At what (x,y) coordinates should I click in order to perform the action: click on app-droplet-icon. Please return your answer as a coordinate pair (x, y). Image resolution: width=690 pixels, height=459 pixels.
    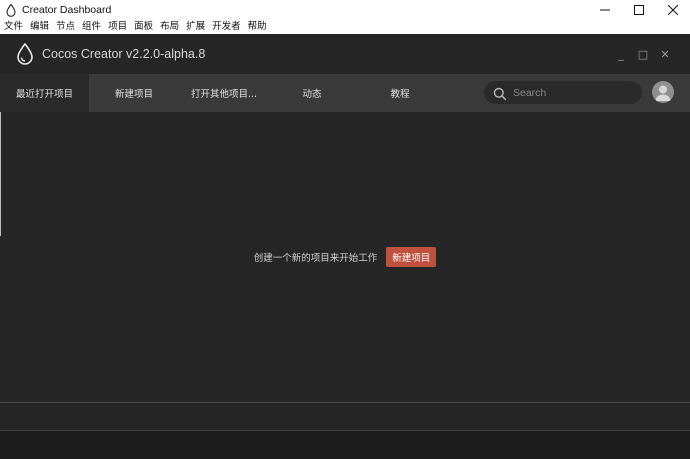
    Looking at the image, I should click on (12, 10).